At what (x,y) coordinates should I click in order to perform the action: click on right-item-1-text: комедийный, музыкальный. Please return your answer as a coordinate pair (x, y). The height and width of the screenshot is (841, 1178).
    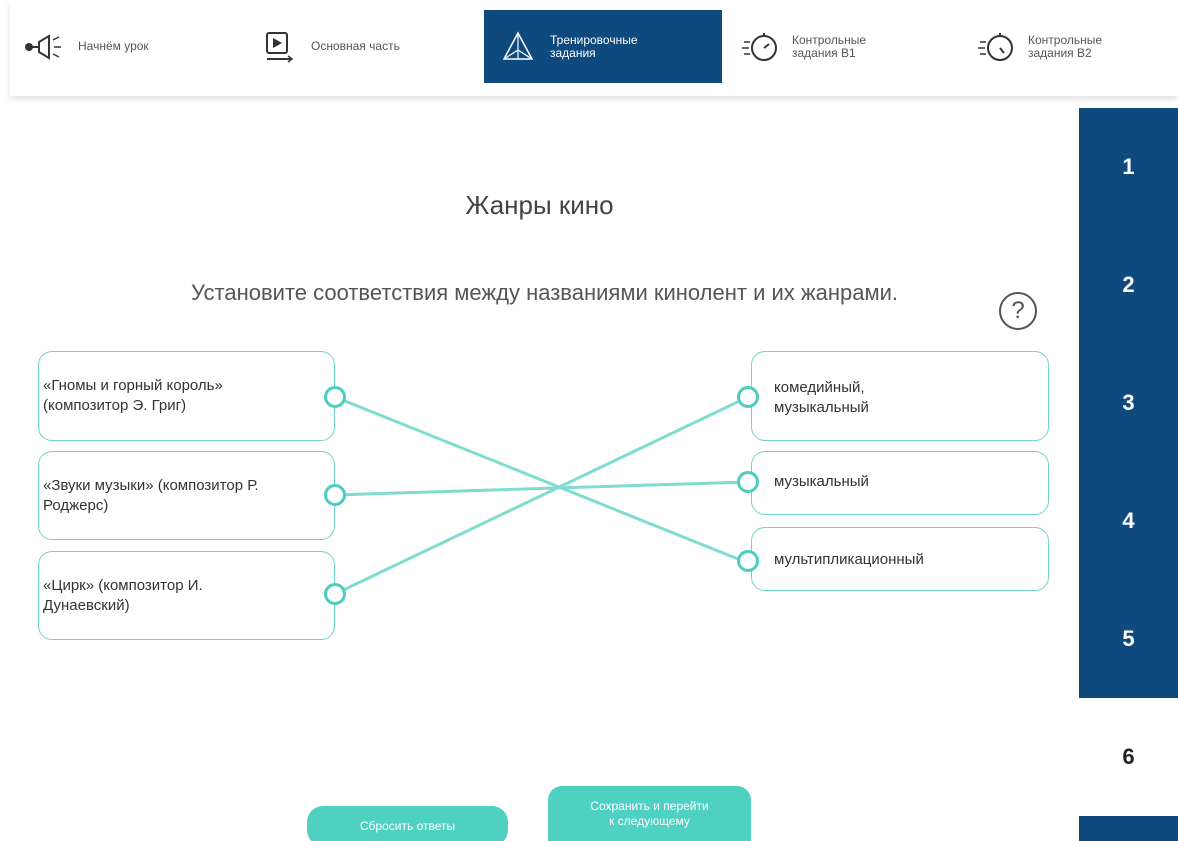
    Looking at the image, I should click on (821, 397).